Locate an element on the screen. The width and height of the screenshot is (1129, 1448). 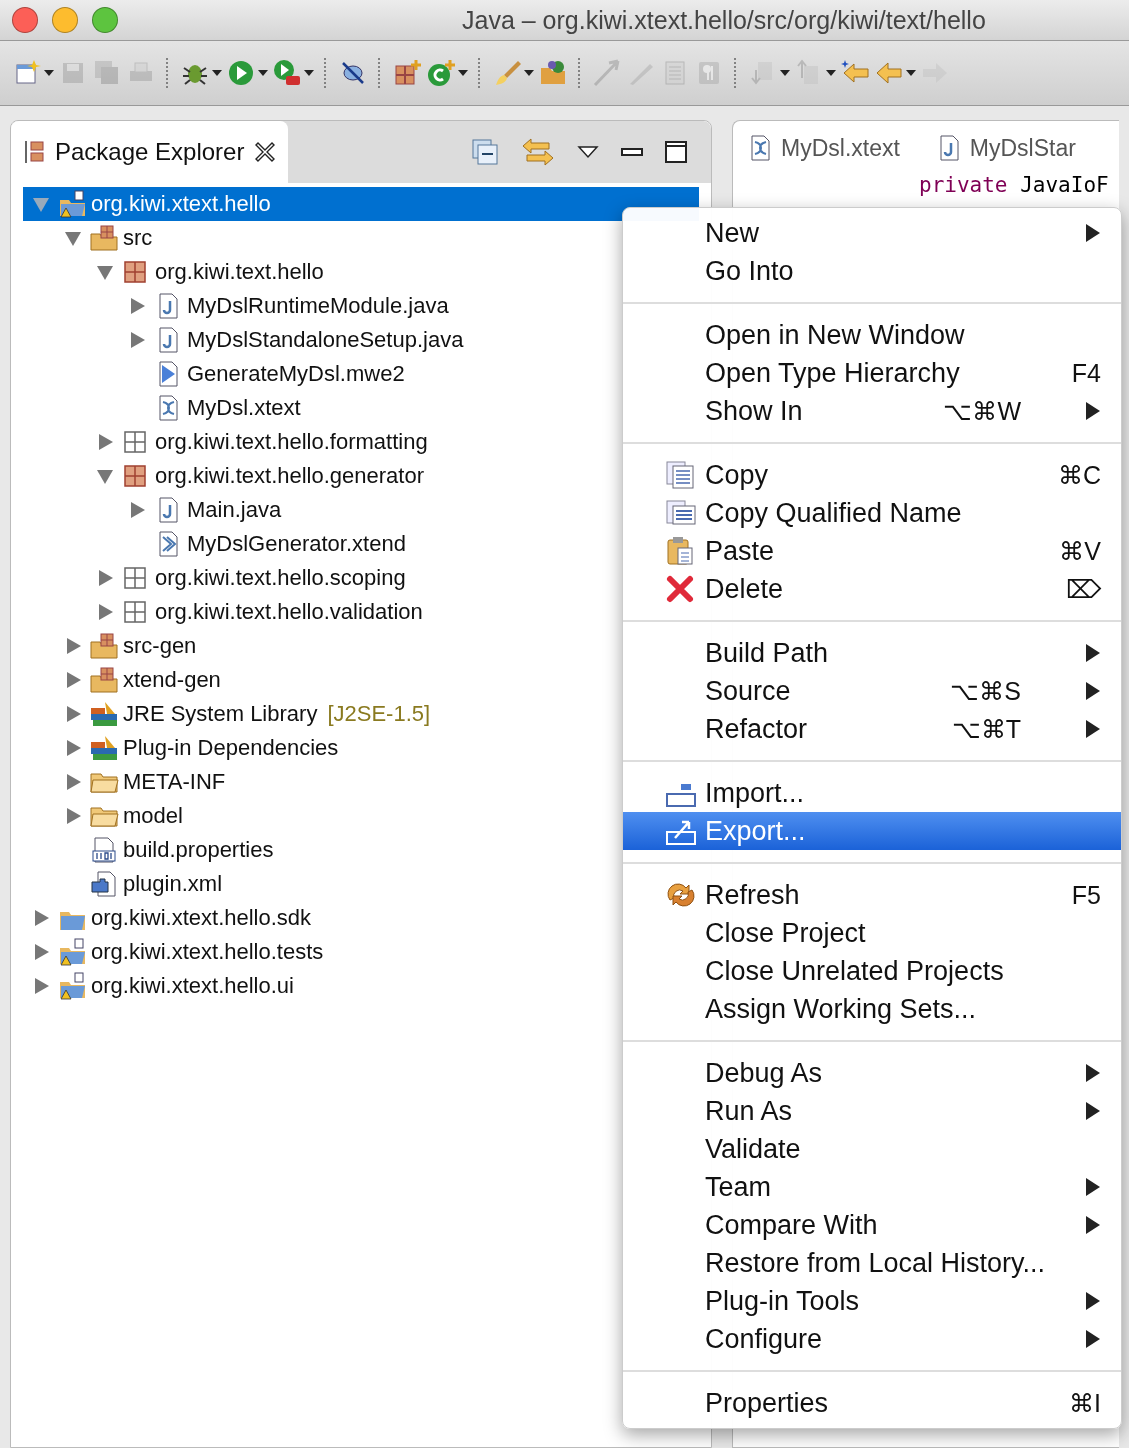
menu-item-label: Build Path is located at coordinates (767, 653).